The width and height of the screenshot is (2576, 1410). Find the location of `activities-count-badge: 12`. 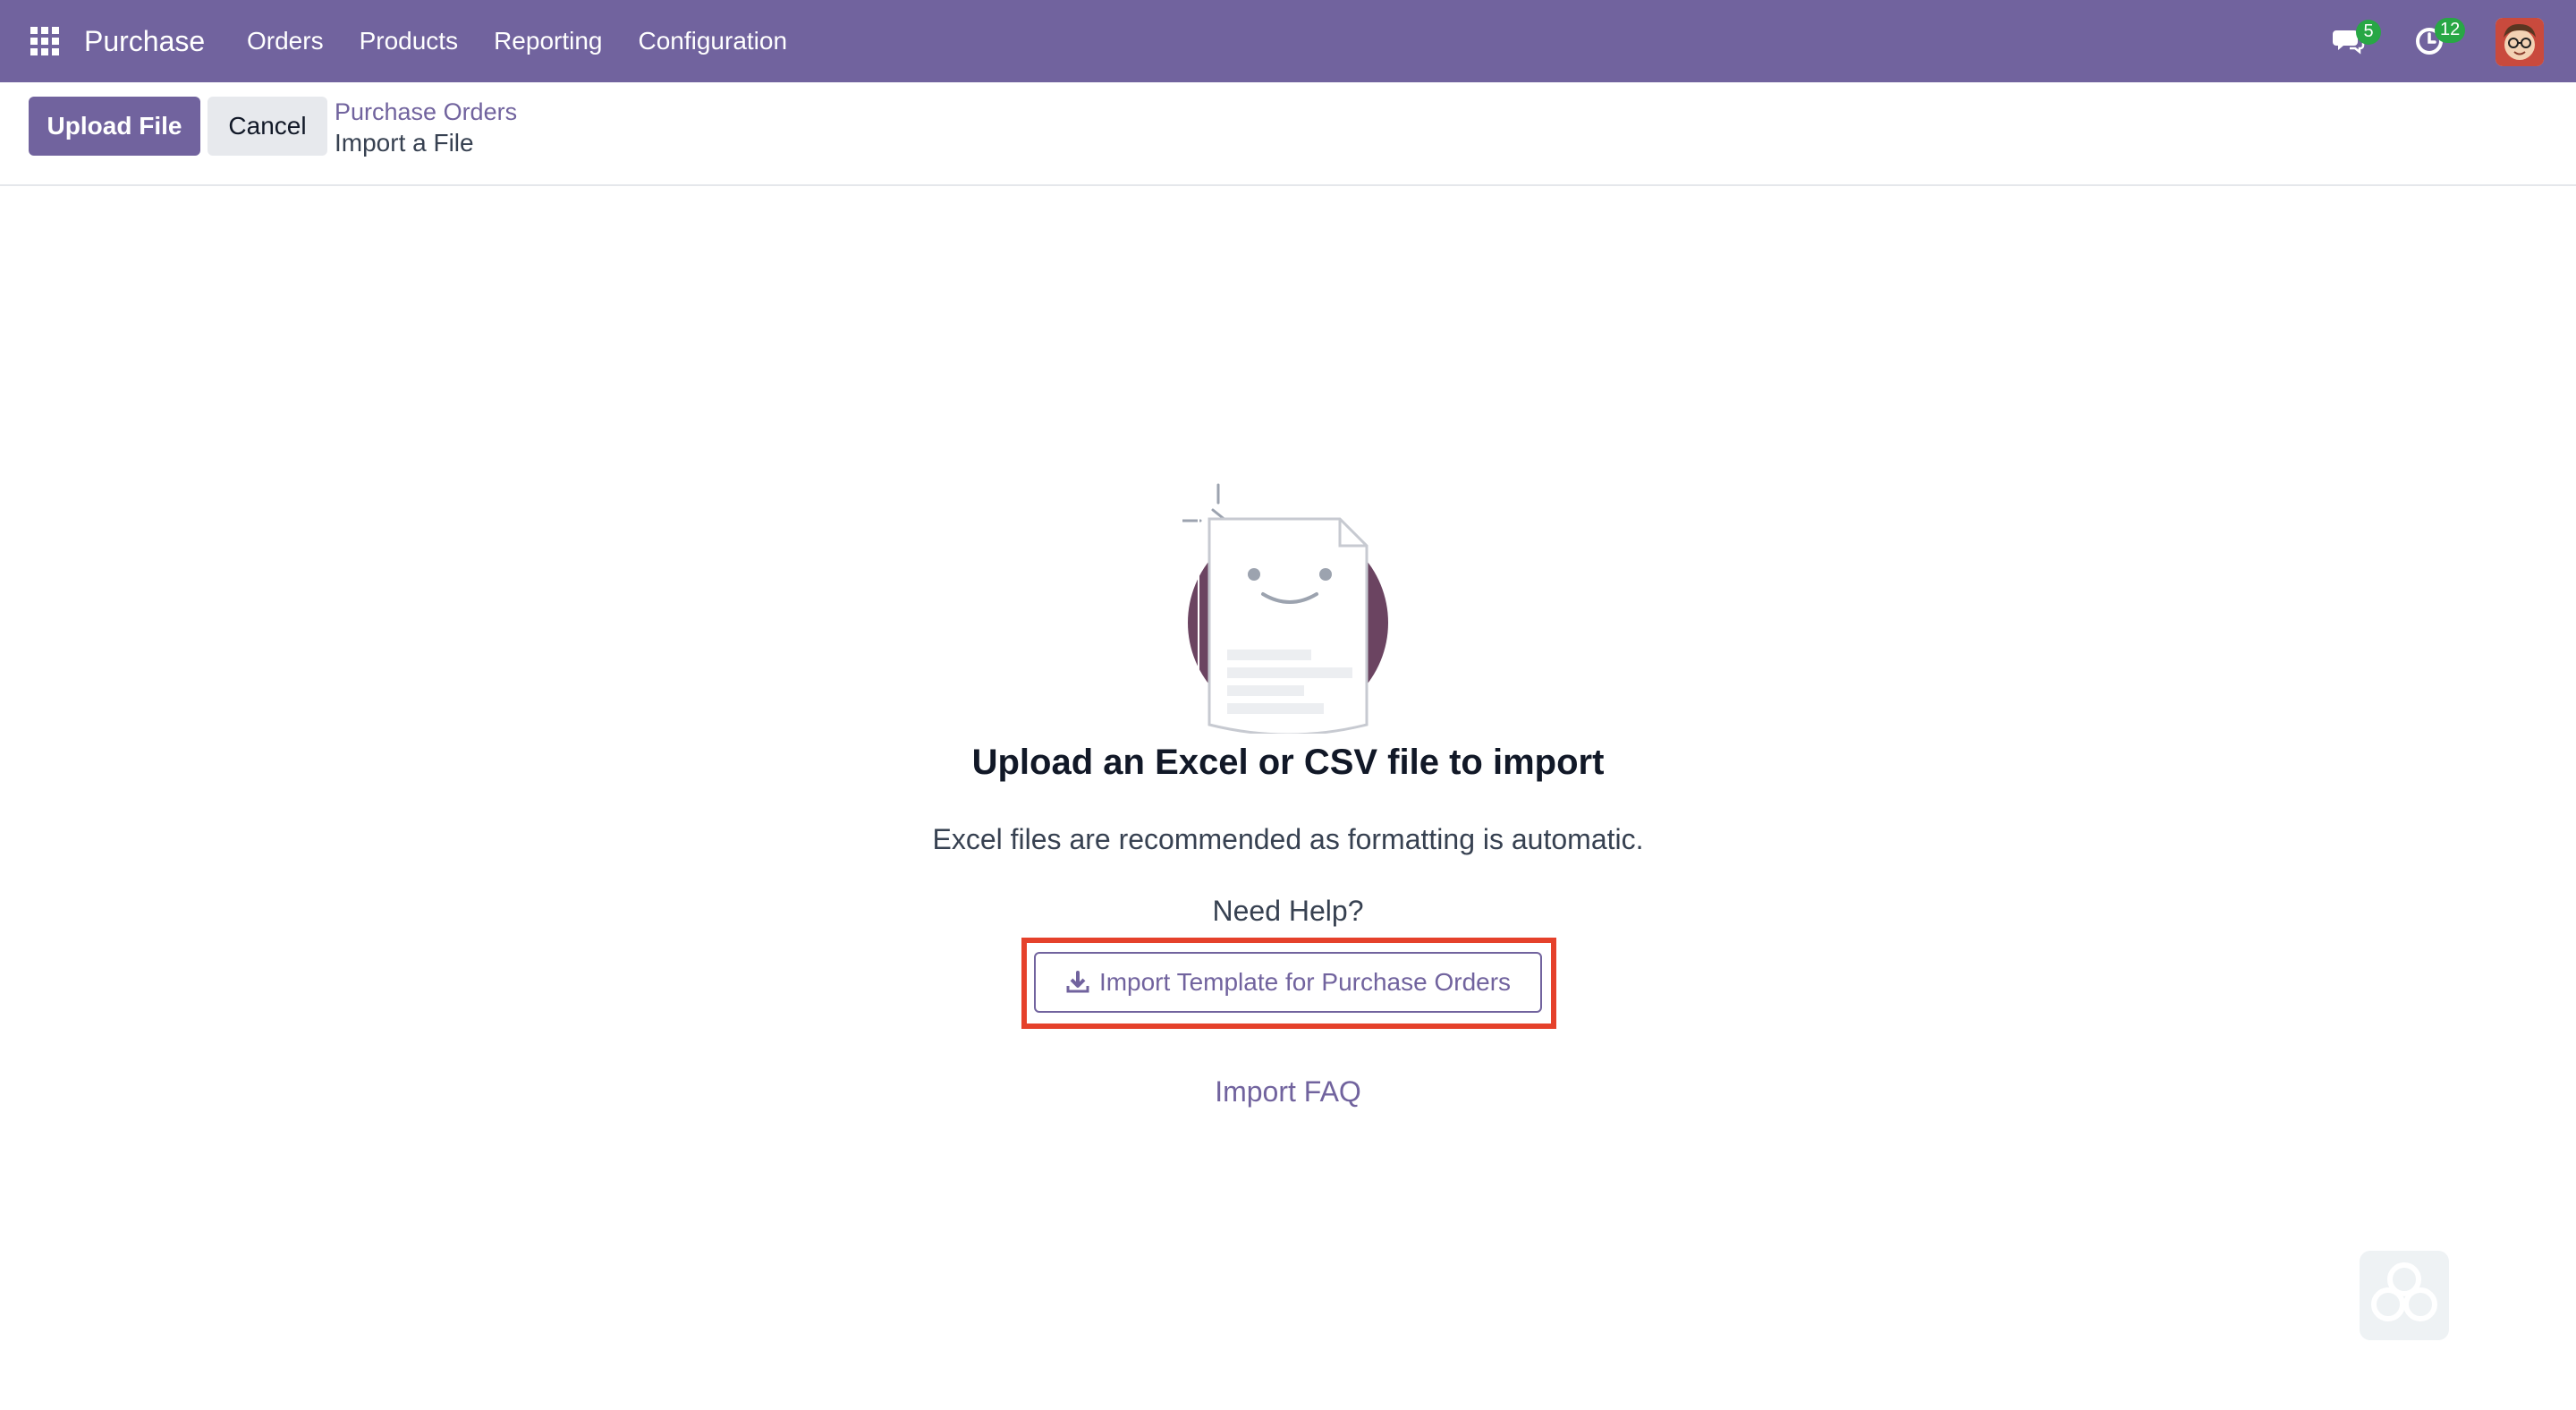

activities-count-badge: 12 is located at coordinates (2450, 30).